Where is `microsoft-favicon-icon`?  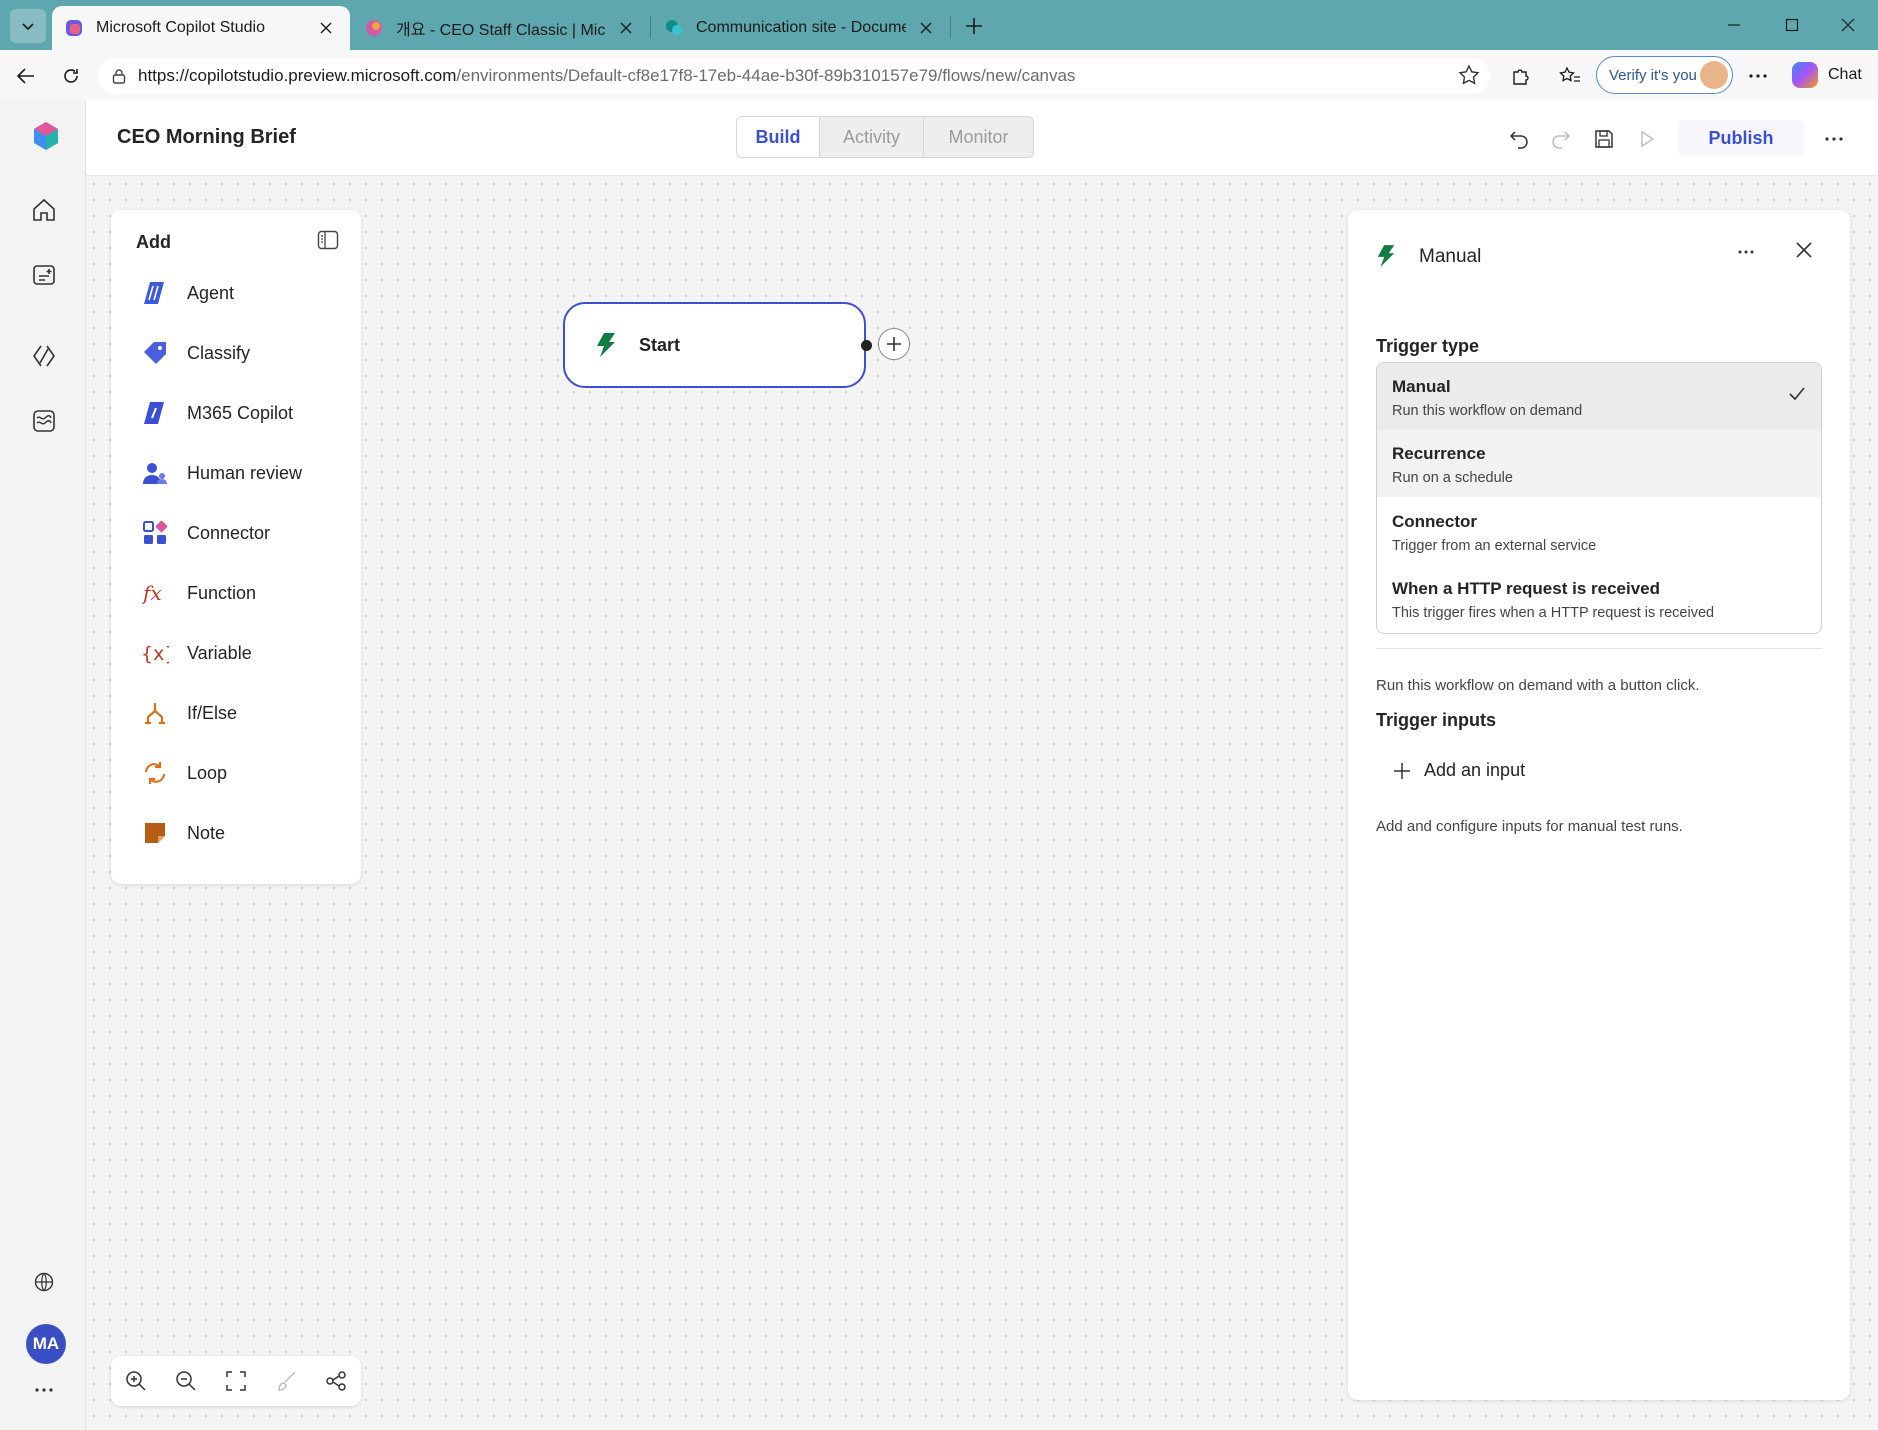 microsoft-favicon-icon is located at coordinates (374, 28).